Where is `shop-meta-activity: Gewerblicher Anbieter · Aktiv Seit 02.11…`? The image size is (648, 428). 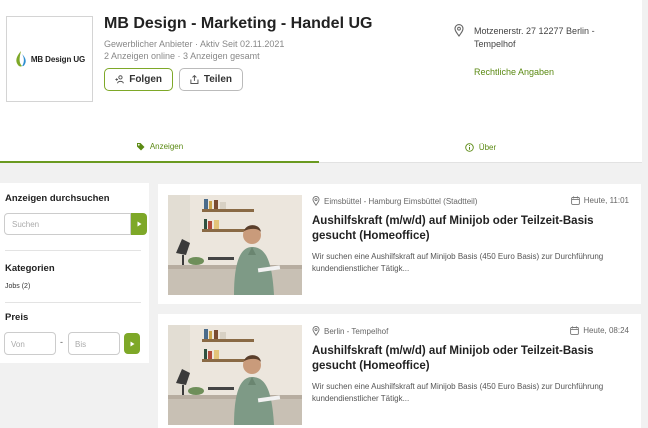
shop-meta-activity: Gewerblicher Anbieter · Aktiv Seit 02.11… is located at coordinates (194, 44).